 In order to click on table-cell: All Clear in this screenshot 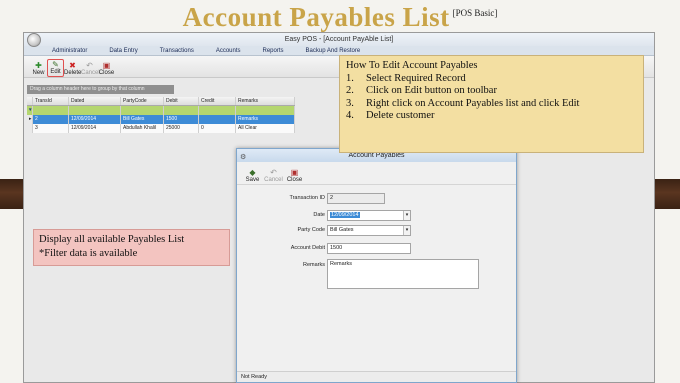, I will do `click(265, 128)`.